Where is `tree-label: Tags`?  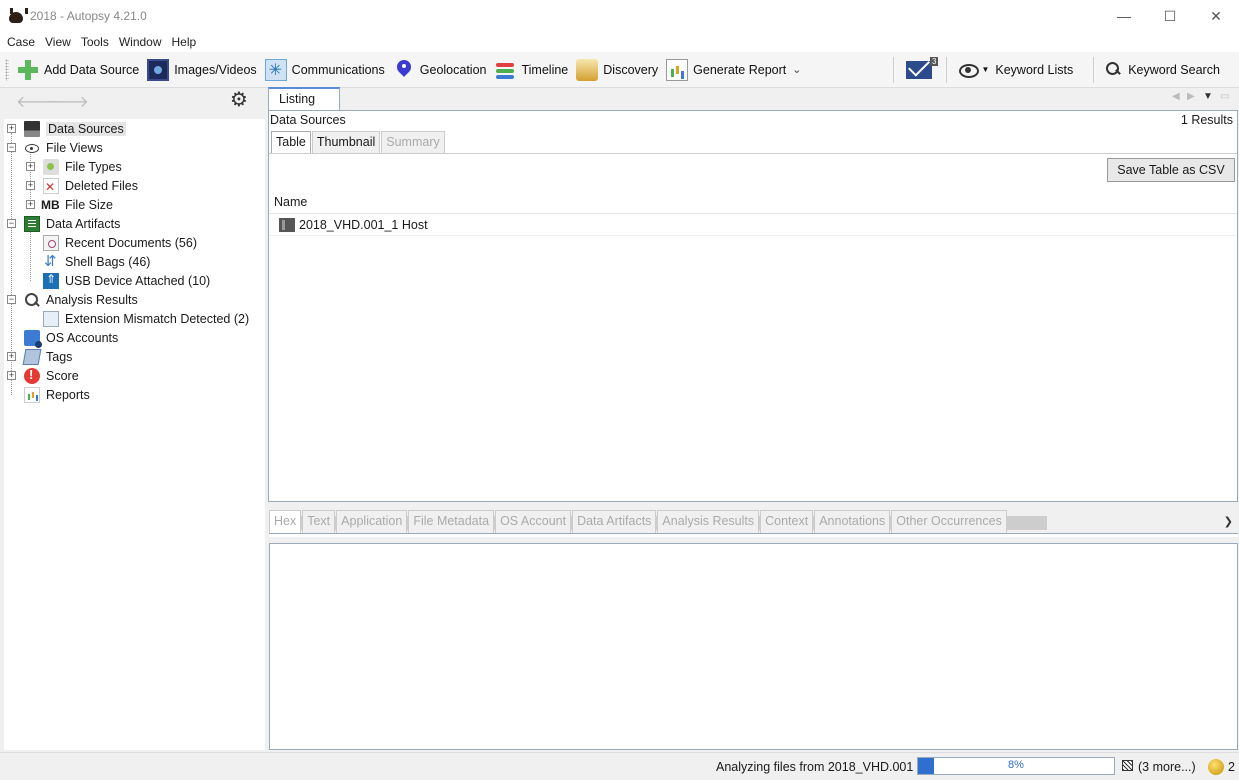
tree-label: Tags is located at coordinates (59, 356).